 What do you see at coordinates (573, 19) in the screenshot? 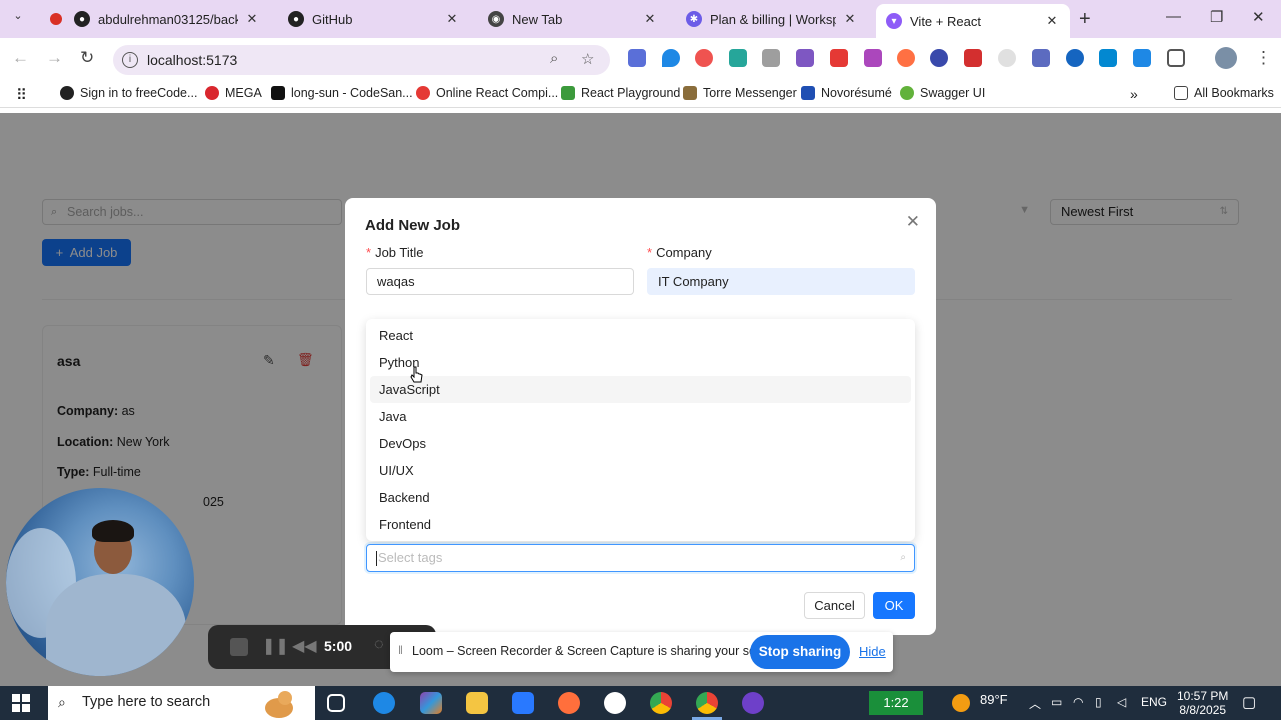
I see `tab-new-tab: ◉ New Tab ✕` at bounding box center [573, 19].